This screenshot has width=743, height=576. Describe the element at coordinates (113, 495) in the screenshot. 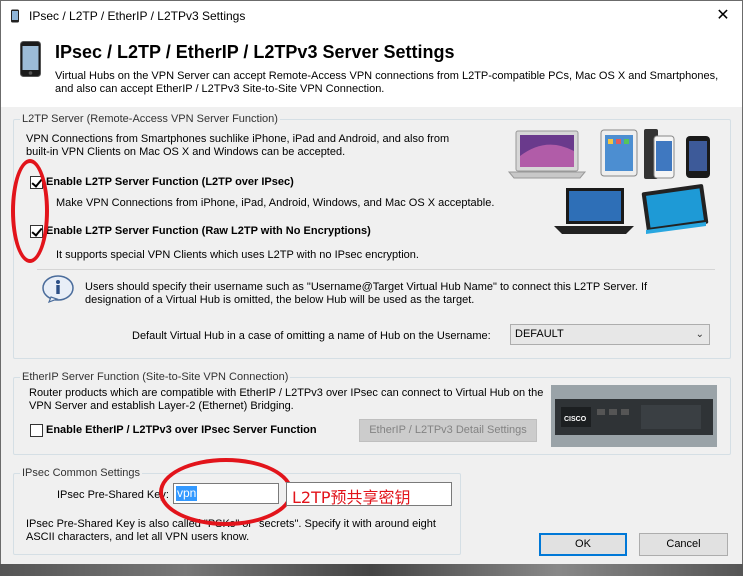

I see `psk-label: IPsec Pre-Shared Key:` at that location.